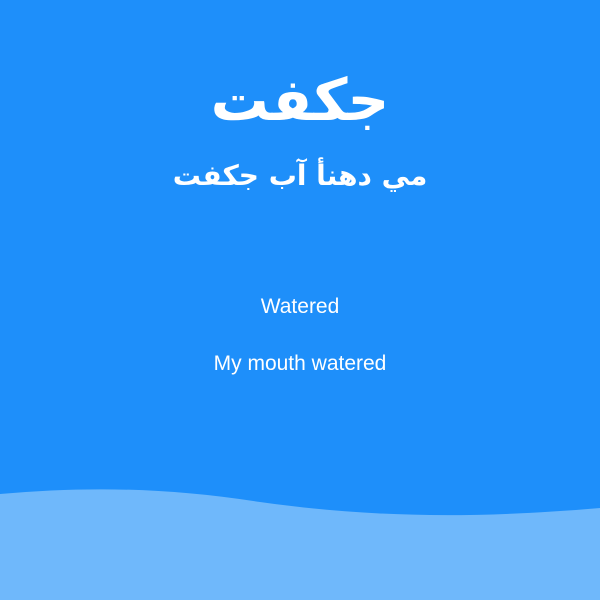 This screenshot has width=600, height=600. What do you see at coordinates (300, 175) in the screenshot?
I see `arabic-sentence: مي دهنأ آب جكفت` at bounding box center [300, 175].